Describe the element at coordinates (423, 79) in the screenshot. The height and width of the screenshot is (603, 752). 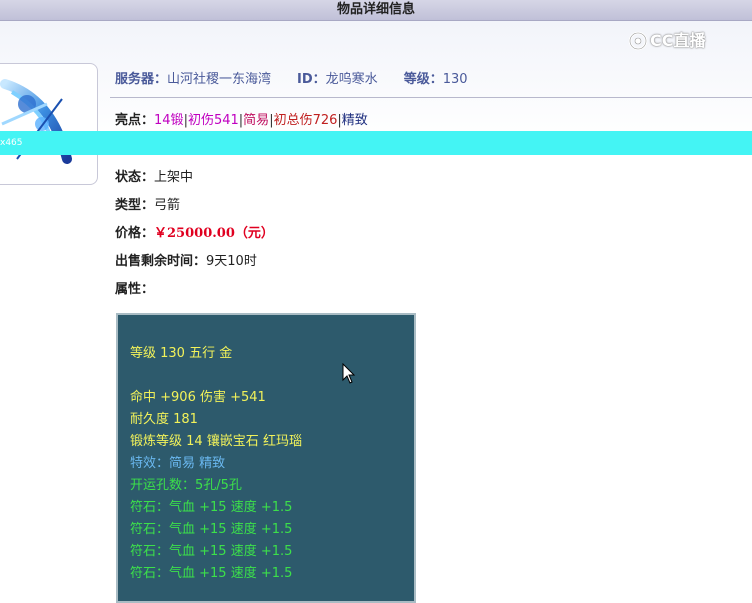
I see `level-label: 等级：` at that location.